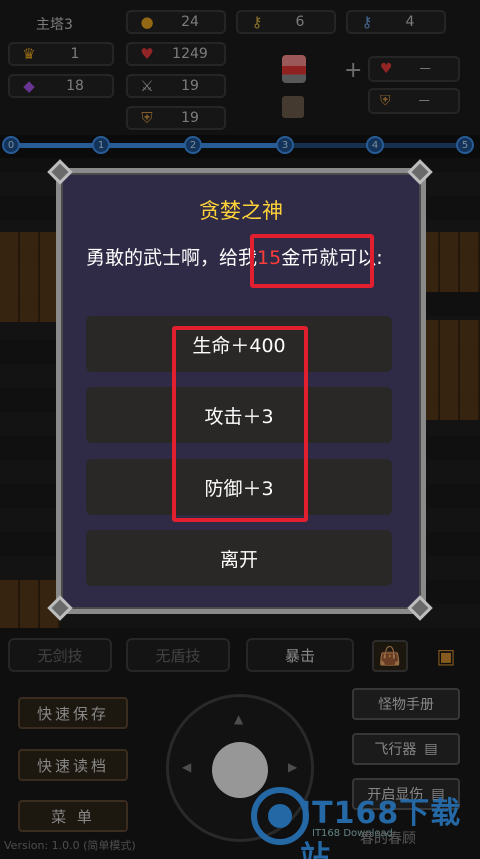 This screenshot has width=480, height=859. What do you see at coordinates (239, 558) in the screenshot?
I see `leave-option: 离开` at bounding box center [239, 558].